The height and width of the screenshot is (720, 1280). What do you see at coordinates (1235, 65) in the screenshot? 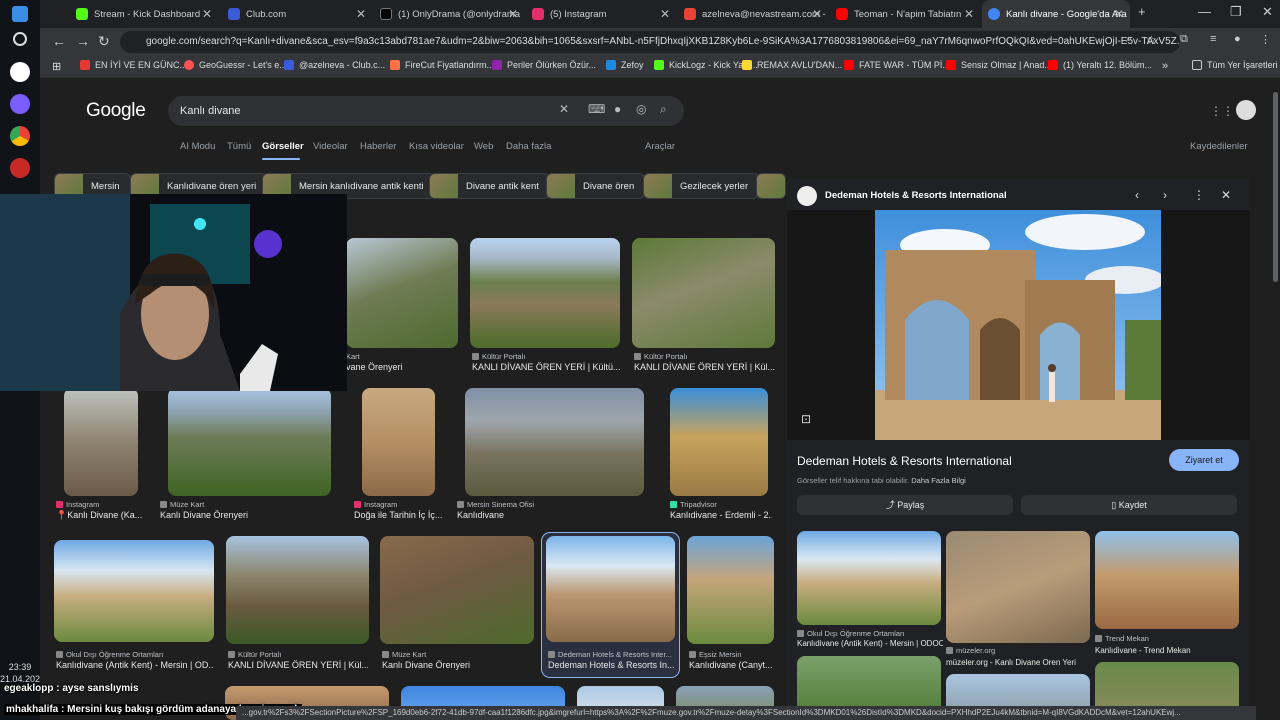
I see `all-bookmarks: Tüm Yer İşaretleri` at bounding box center [1235, 65].